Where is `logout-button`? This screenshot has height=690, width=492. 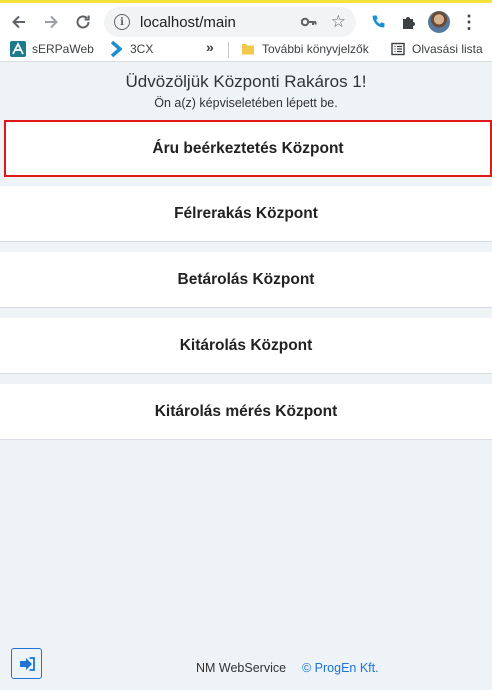
logout-button is located at coordinates (26, 663).